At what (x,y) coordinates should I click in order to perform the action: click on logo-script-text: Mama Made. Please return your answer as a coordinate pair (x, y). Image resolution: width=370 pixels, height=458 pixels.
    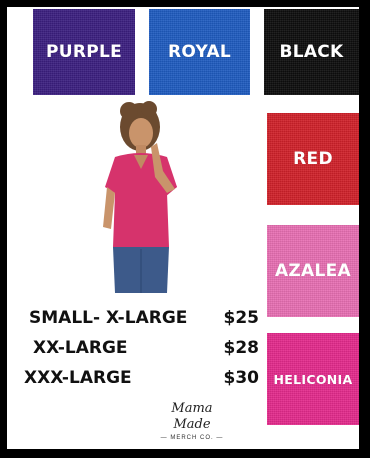
    Looking at the image, I should click on (192, 416).